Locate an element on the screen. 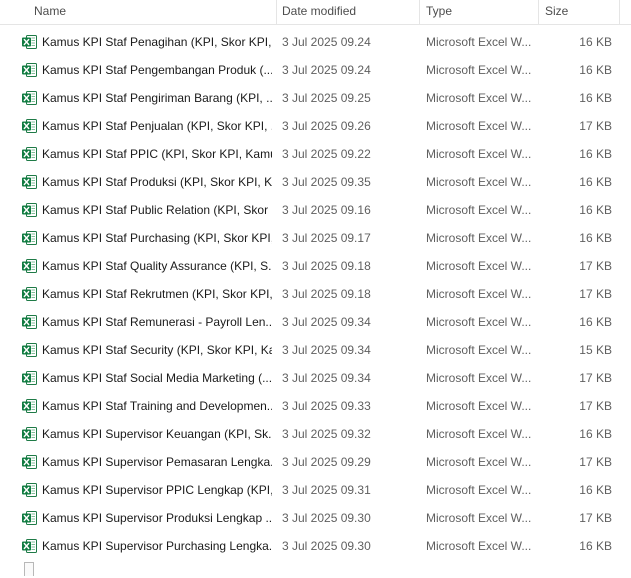 This screenshot has width=631, height=578. file-date-modified: 3 Jul 2025 09.24 is located at coordinates (326, 70).